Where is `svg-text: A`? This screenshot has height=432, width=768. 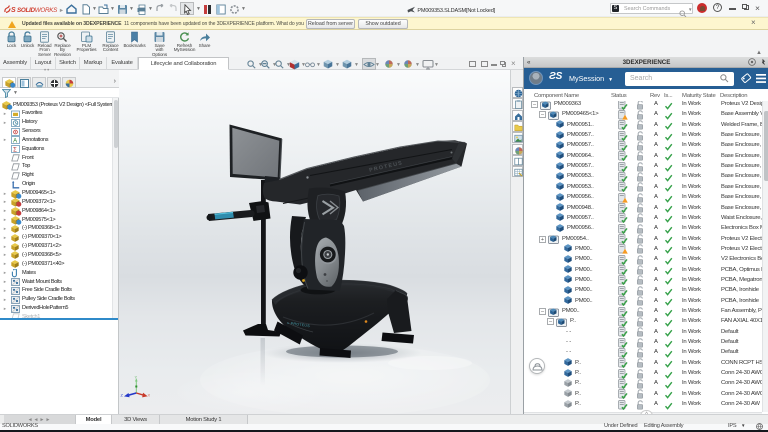
svg-text: A is located at coordinates (15, 142).